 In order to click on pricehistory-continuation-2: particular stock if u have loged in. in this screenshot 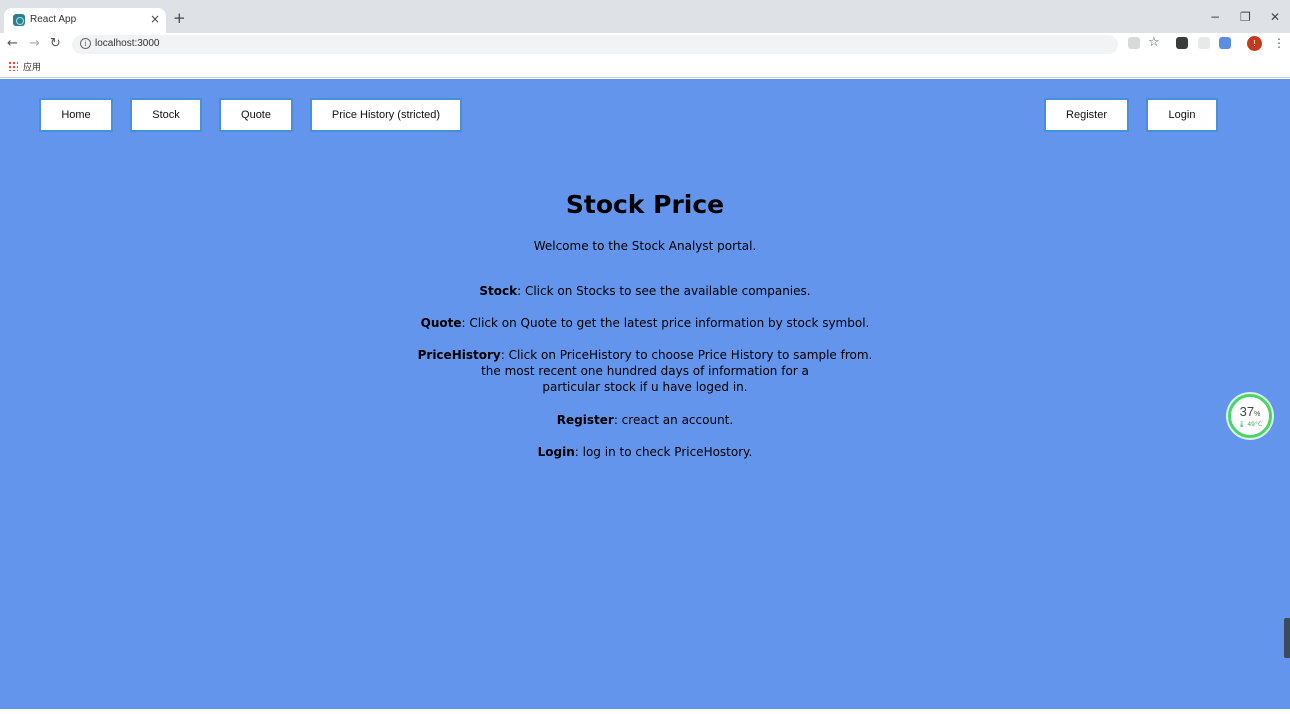, I will do `click(645, 387)`.